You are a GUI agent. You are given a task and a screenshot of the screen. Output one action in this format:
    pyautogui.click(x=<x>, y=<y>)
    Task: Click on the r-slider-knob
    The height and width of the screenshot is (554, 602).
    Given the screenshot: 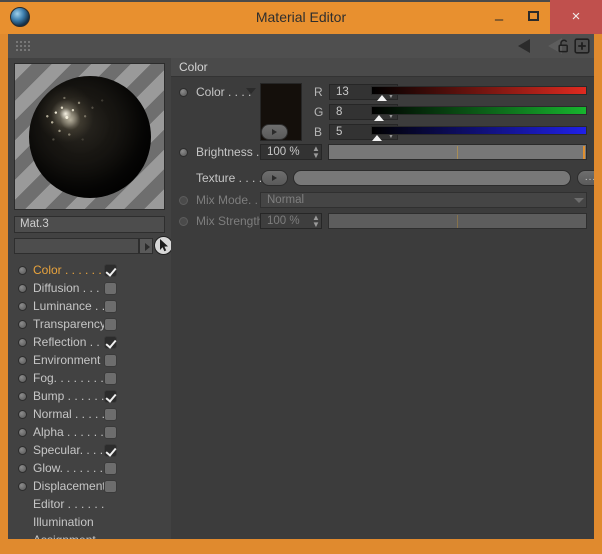 What is the action you would take?
    pyautogui.click(x=382, y=98)
    